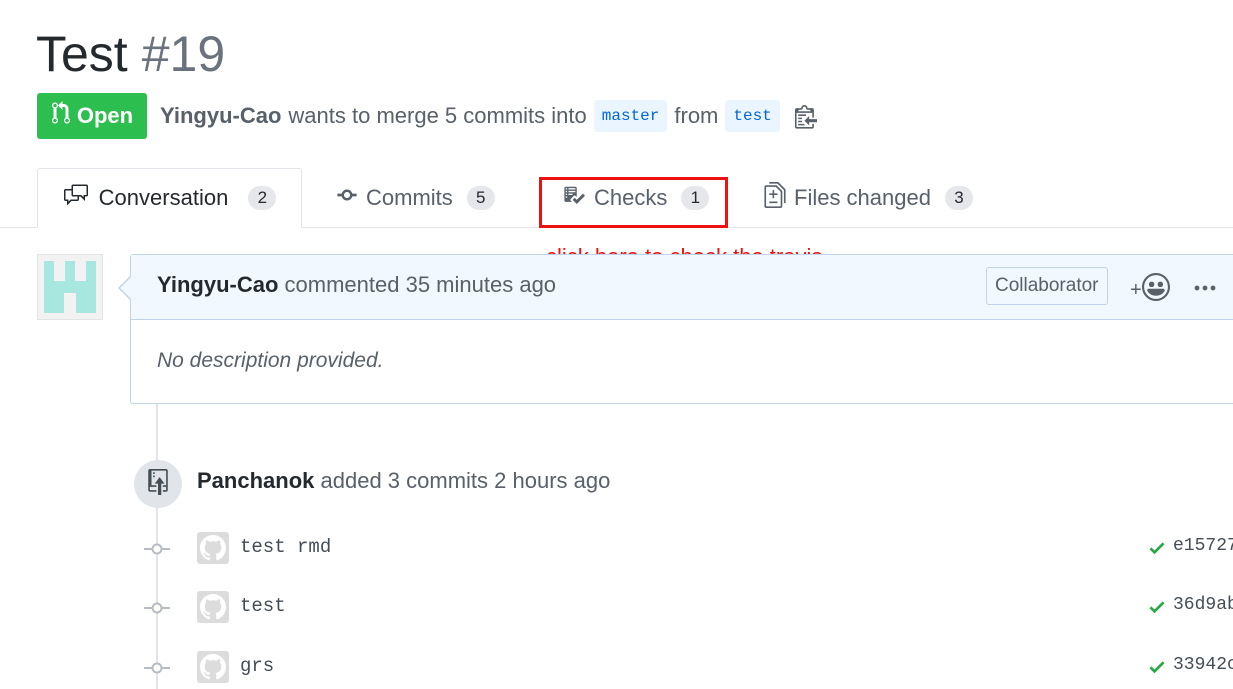 The height and width of the screenshot is (689, 1233). Describe the element at coordinates (1155, 290) in the screenshot. I see `smiley-icon` at that location.